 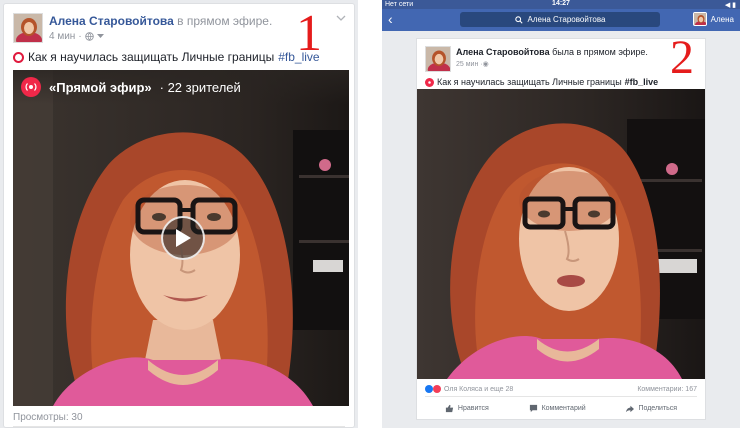 What do you see at coordinates (518, 19) in the screenshot?
I see `search-icon` at bounding box center [518, 19].